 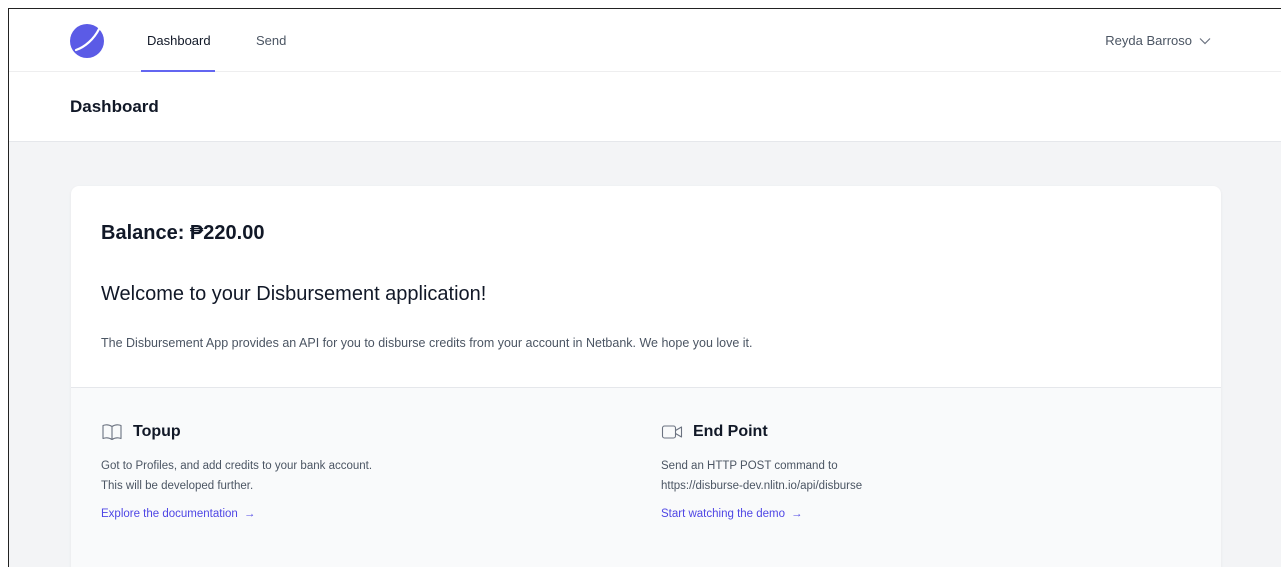 What do you see at coordinates (723, 514) in the screenshot?
I see `link-label: Start watching the demo` at bounding box center [723, 514].